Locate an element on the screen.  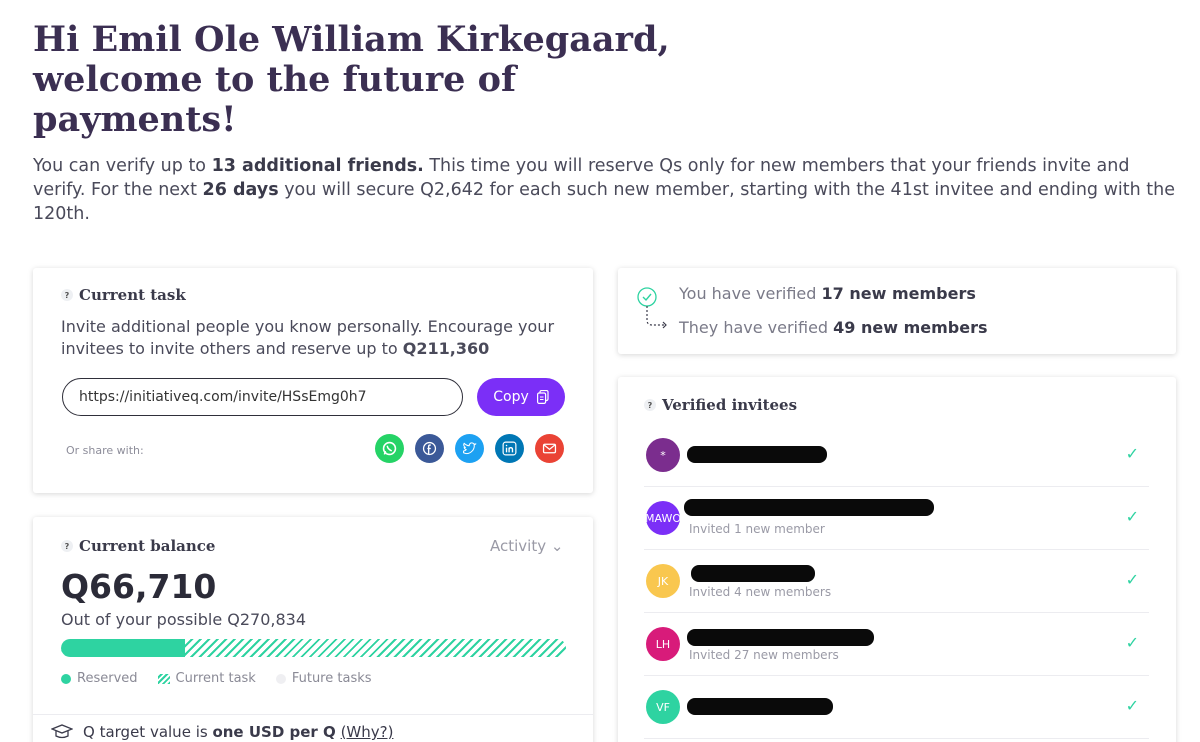
current-task-title: ? Current task is located at coordinates (123, 295).